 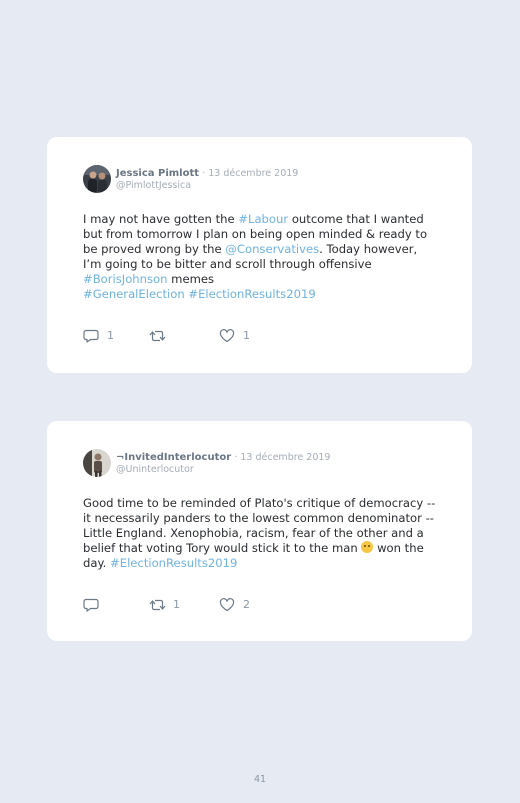 I want to click on author-name: ¬InvitedInterlocutor, so click(x=173, y=457).